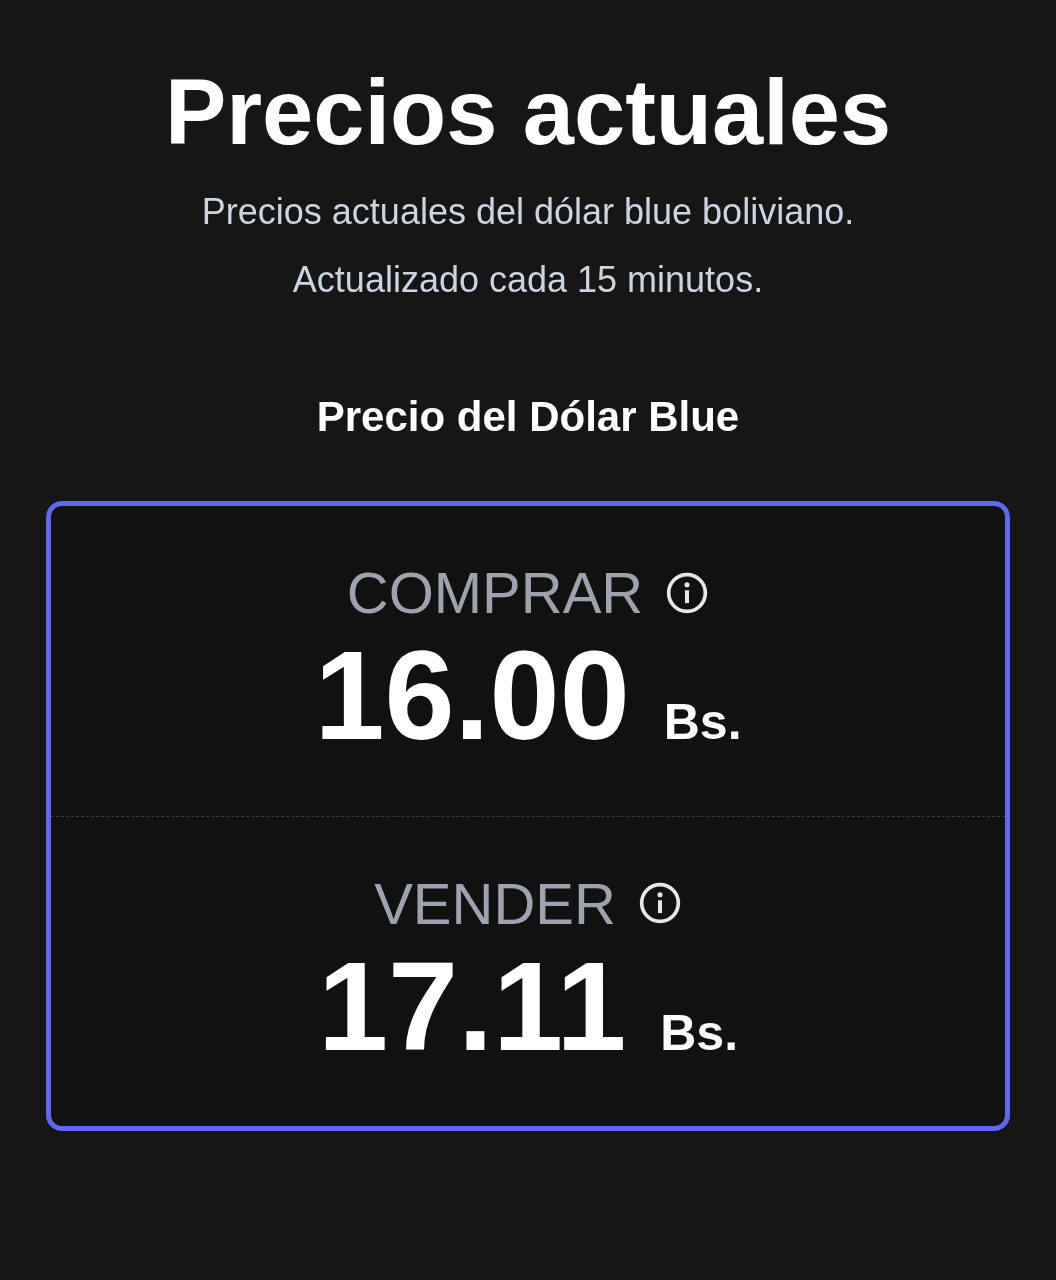 The height and width of the screenshot is (1280, 1056). I want to click on subtitle-line: Actualizado cada 15 minutos., so click(528, 280).